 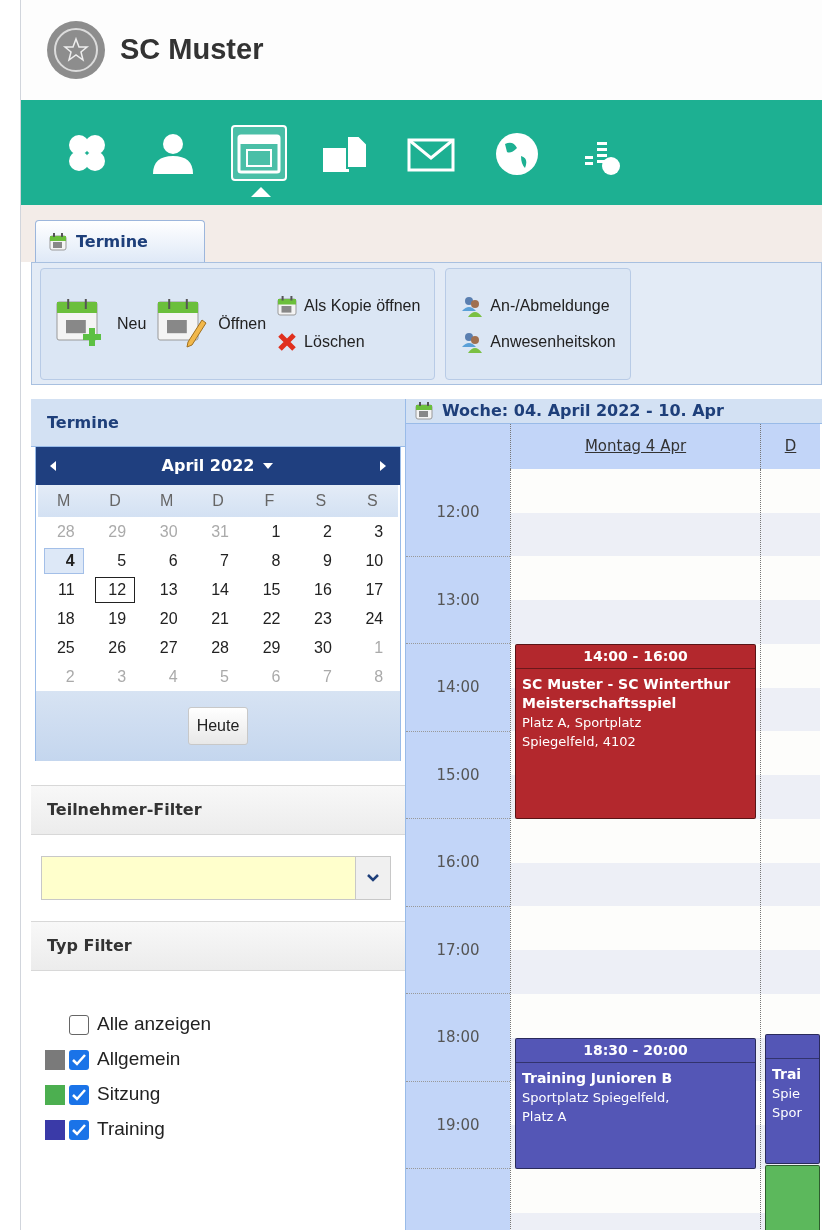 What do you see at coordinates (538, 305) in the screenshot?
I see `toolbar-button: An-/Abmeldunge` at bounding box center [538, 305].